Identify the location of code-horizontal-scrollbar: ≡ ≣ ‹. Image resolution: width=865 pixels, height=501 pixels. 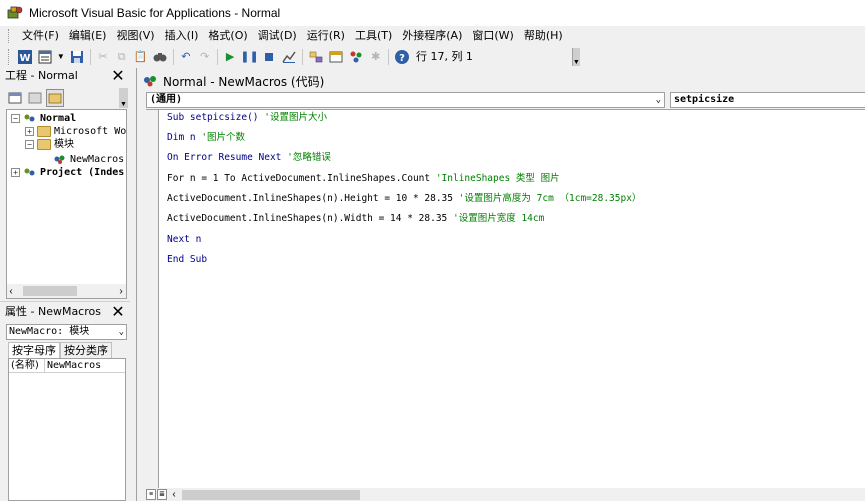
(505, 494).